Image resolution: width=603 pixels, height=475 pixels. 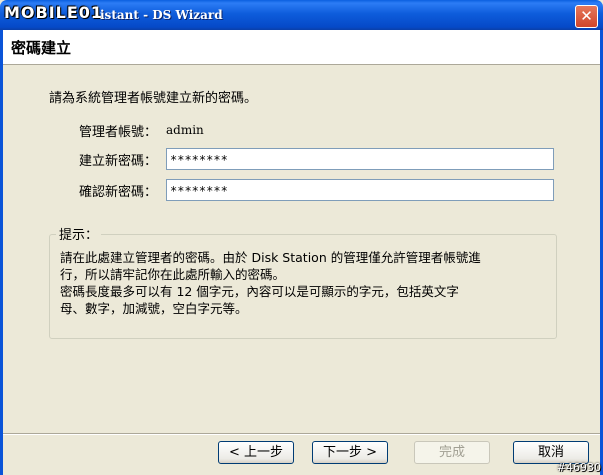 What do you see at coordinates (350, 452) in the screenshot?
I see `next-button: 下一步 >` at bounding box center [350, 452].